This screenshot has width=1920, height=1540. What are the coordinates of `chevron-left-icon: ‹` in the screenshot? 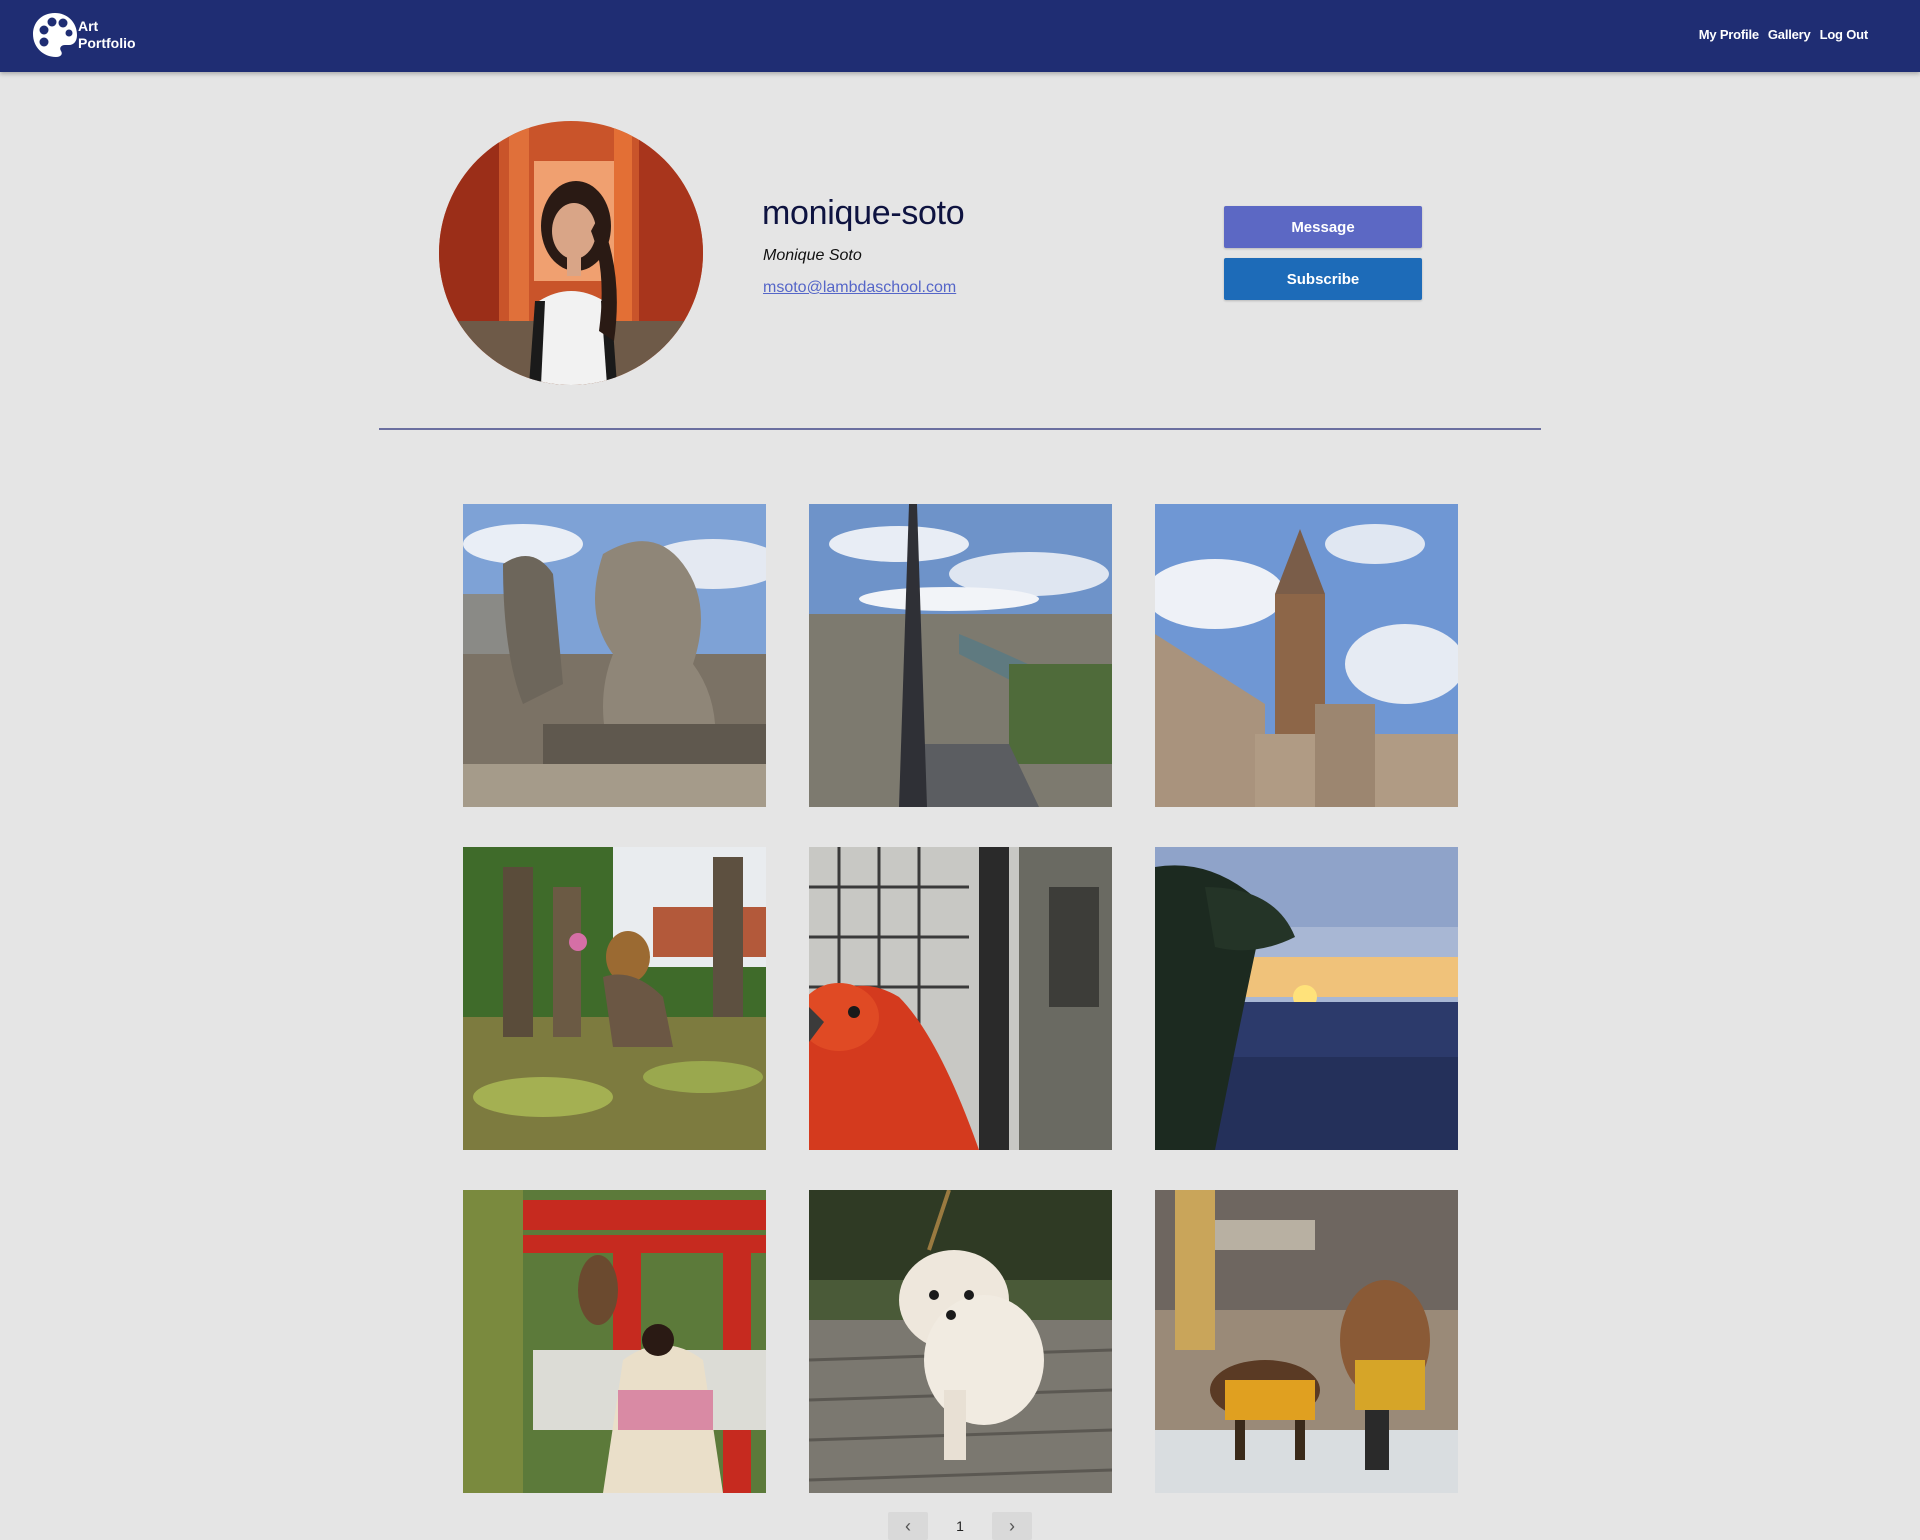 It's located at (908, 1525).